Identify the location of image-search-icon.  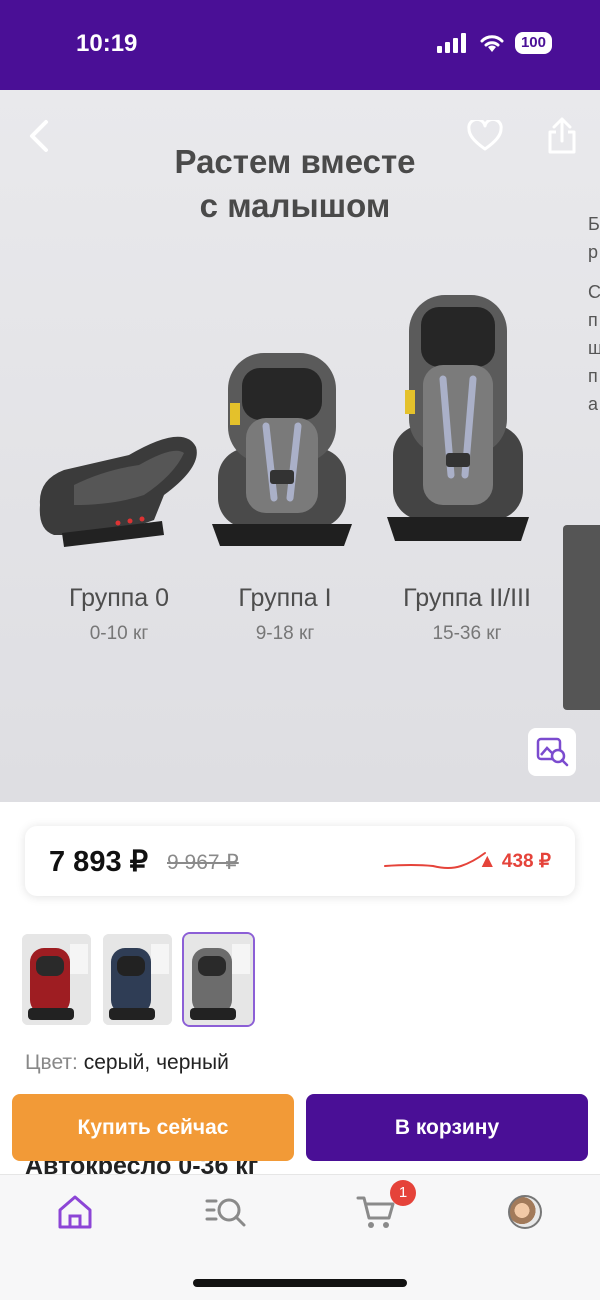
(552, 752).